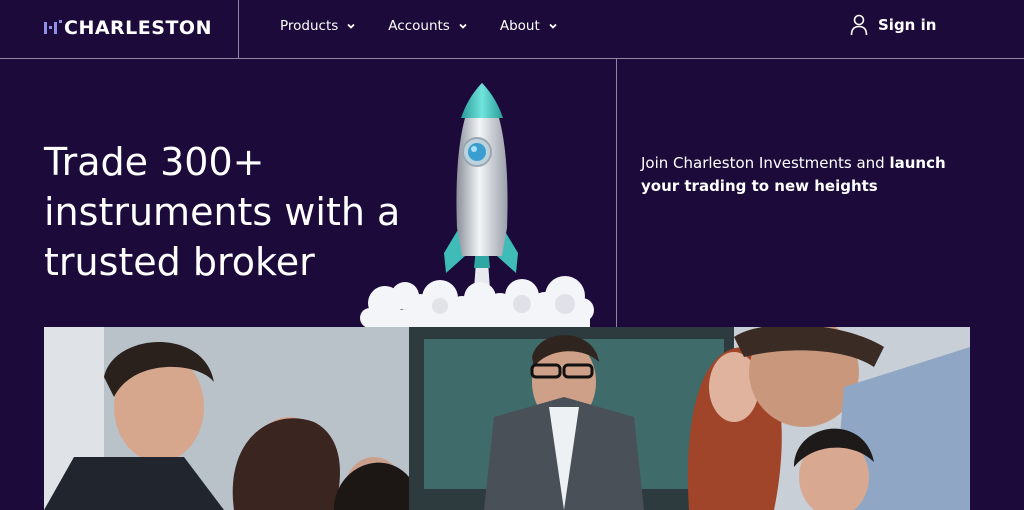  Describe the element at coordinates (907, 25) in the screenshot. I see `signin-label: Sign in` at that location.